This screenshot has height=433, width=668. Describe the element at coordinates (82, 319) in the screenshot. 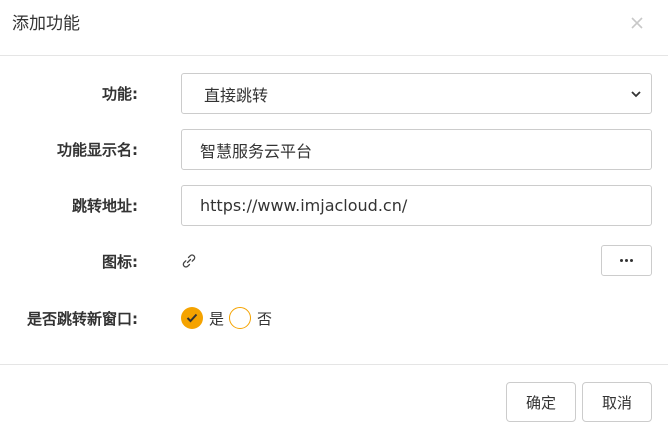

I see `new-window-label: 是否跳转新窗口:` at that location.